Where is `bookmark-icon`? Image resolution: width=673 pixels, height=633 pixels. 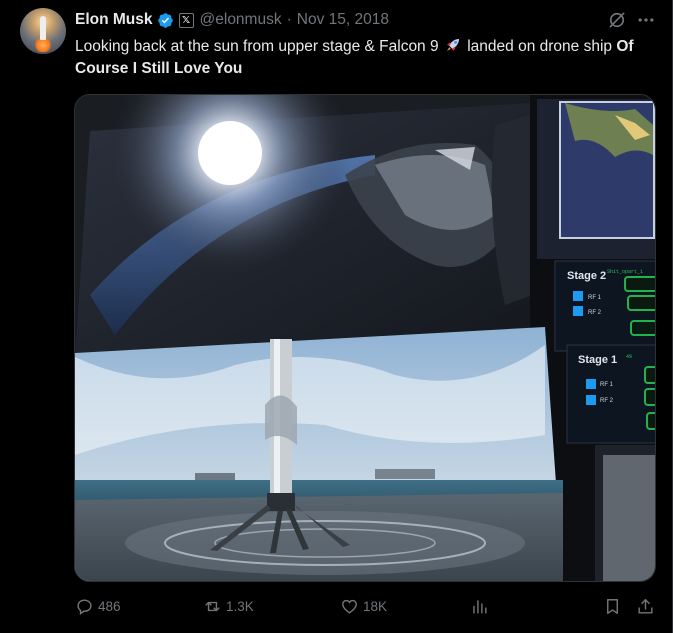
bookmark-icon is located at coordinates (612, 606).